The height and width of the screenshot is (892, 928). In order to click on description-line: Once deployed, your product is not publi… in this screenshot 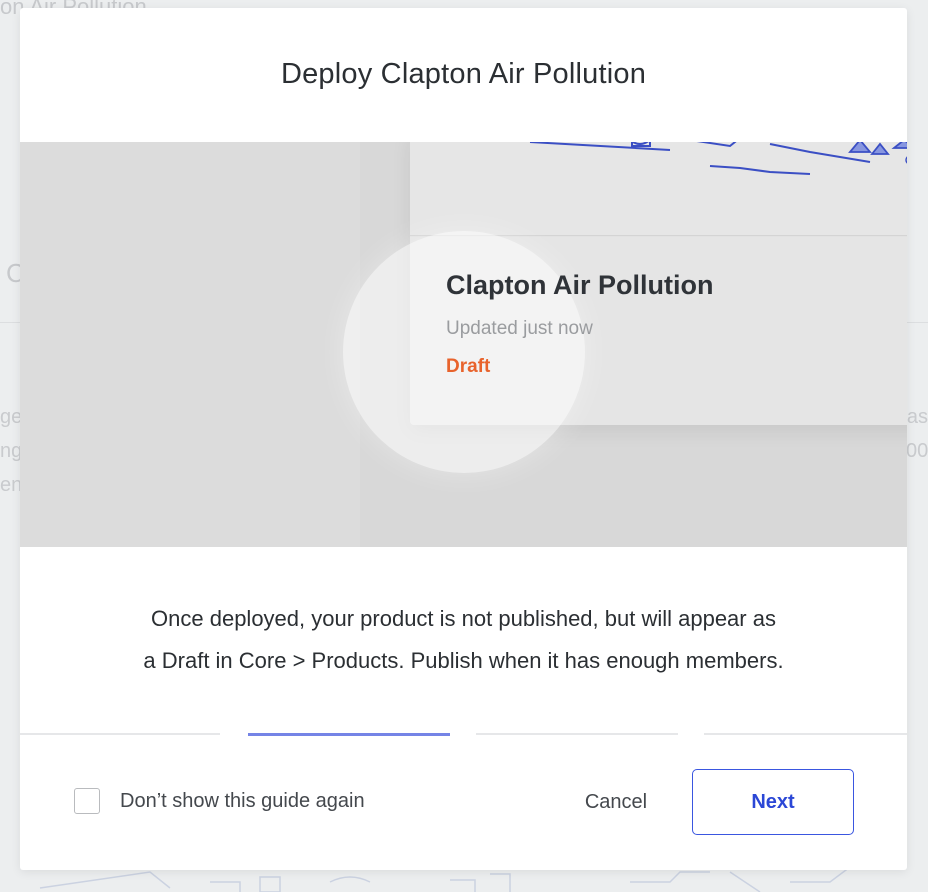, I will do `click(463, 618)`.